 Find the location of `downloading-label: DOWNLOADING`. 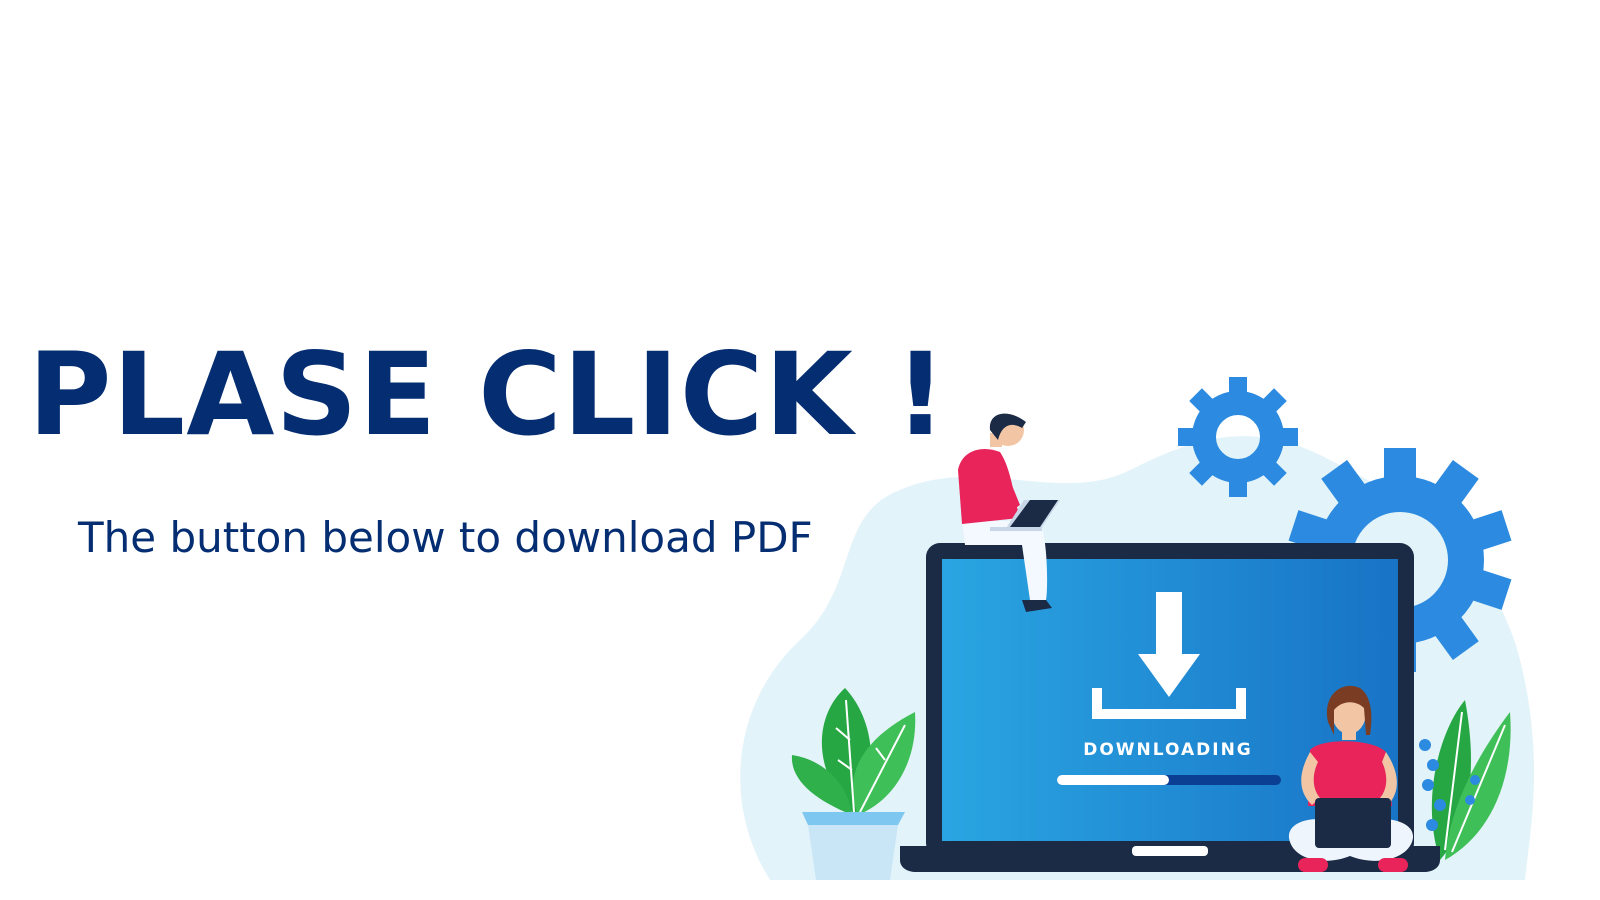

downloading-label: DOWNLOADING is located at coordinates (1168, 750).